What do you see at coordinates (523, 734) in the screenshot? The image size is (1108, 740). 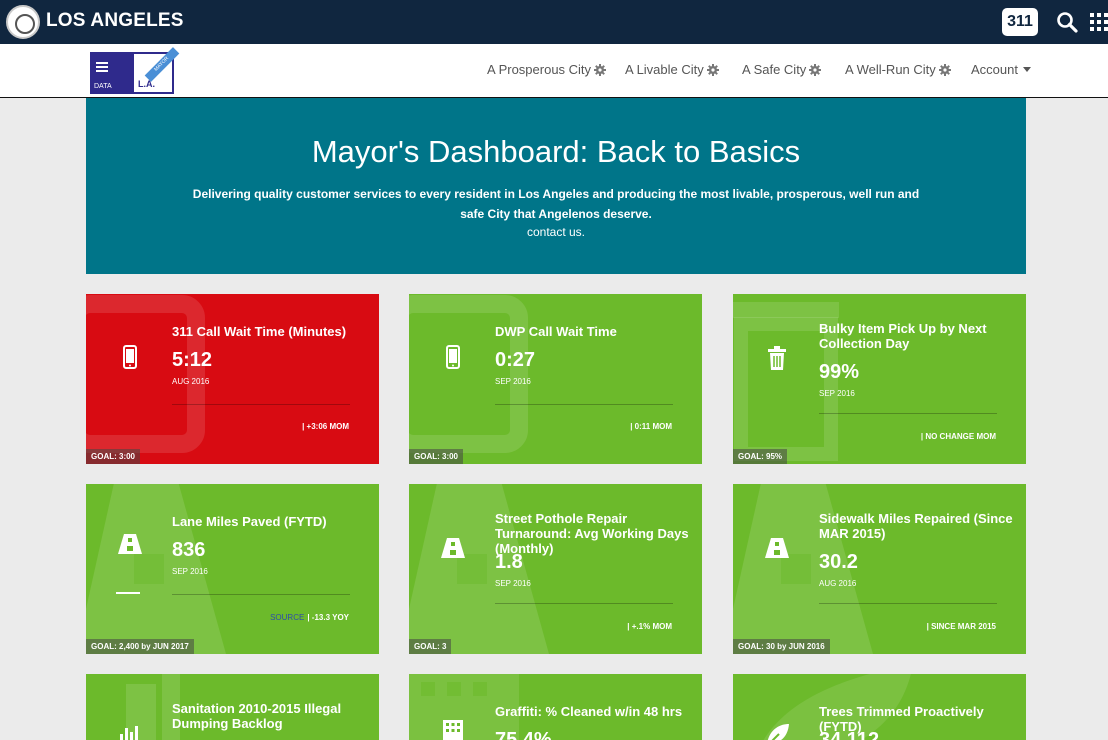 I see `tile-value: 75.4%` at bounding box center [523, 734].